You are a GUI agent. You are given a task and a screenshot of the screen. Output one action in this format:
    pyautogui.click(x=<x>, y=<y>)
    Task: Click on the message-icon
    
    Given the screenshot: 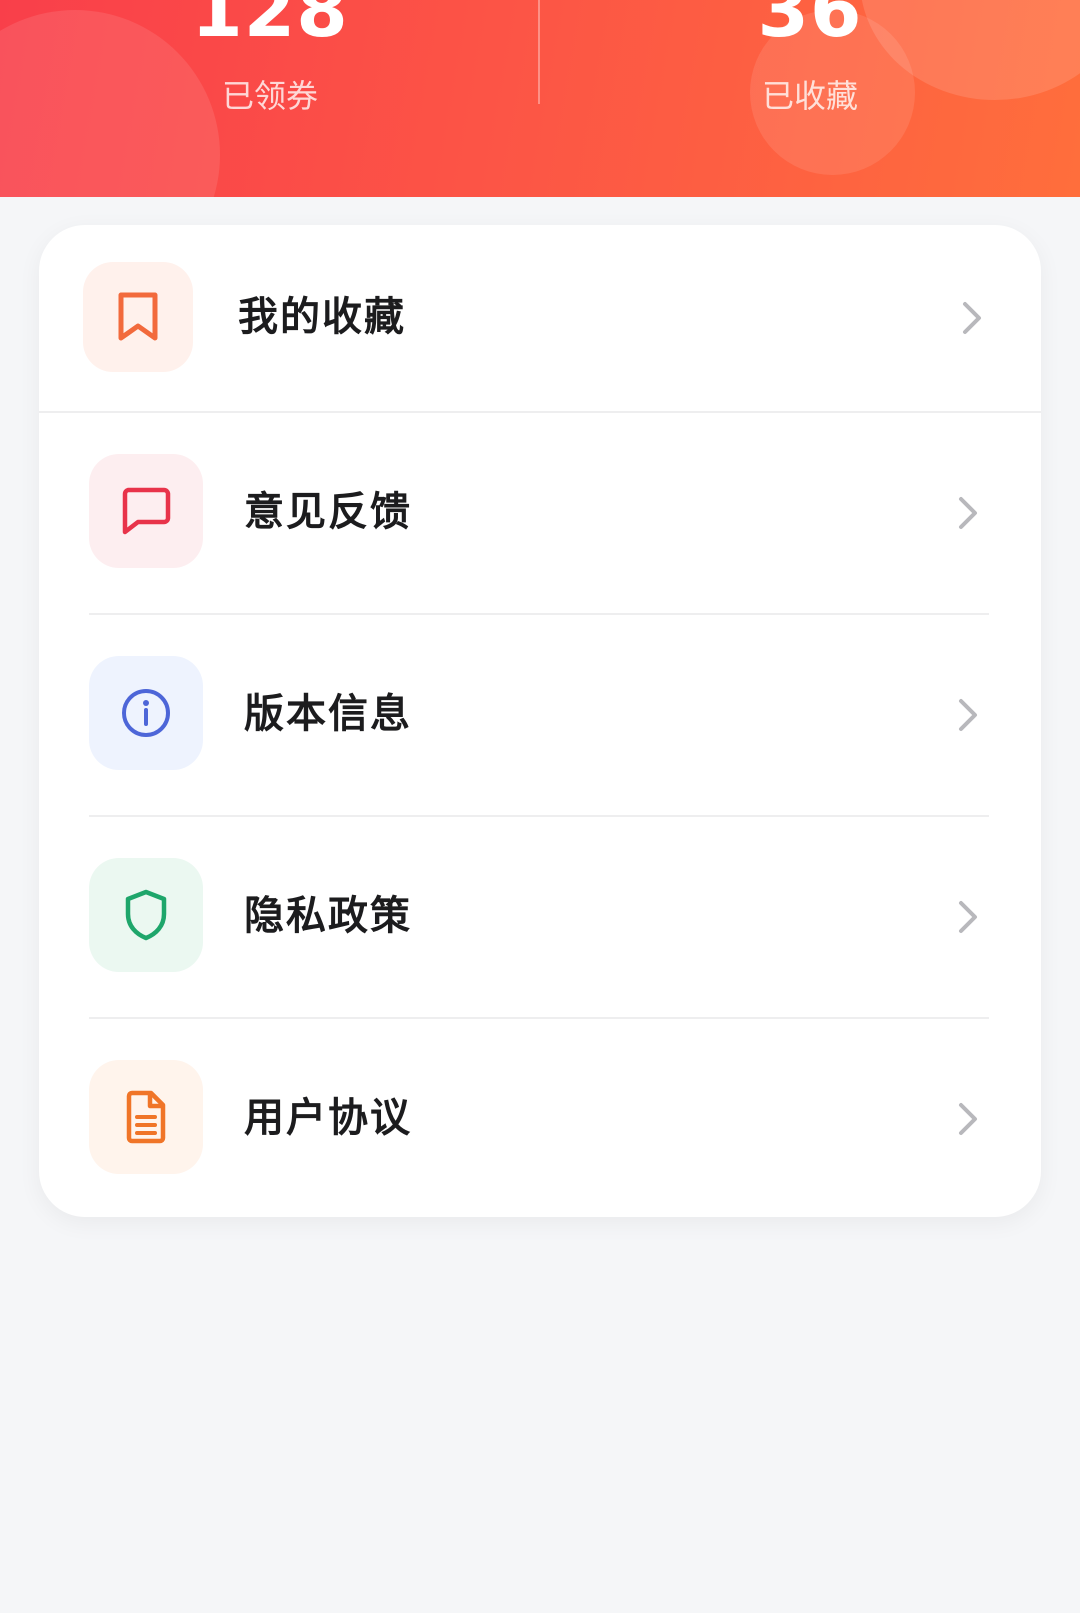 What is the action you would take?
    pyautogui.click(x=146, y=511)
    